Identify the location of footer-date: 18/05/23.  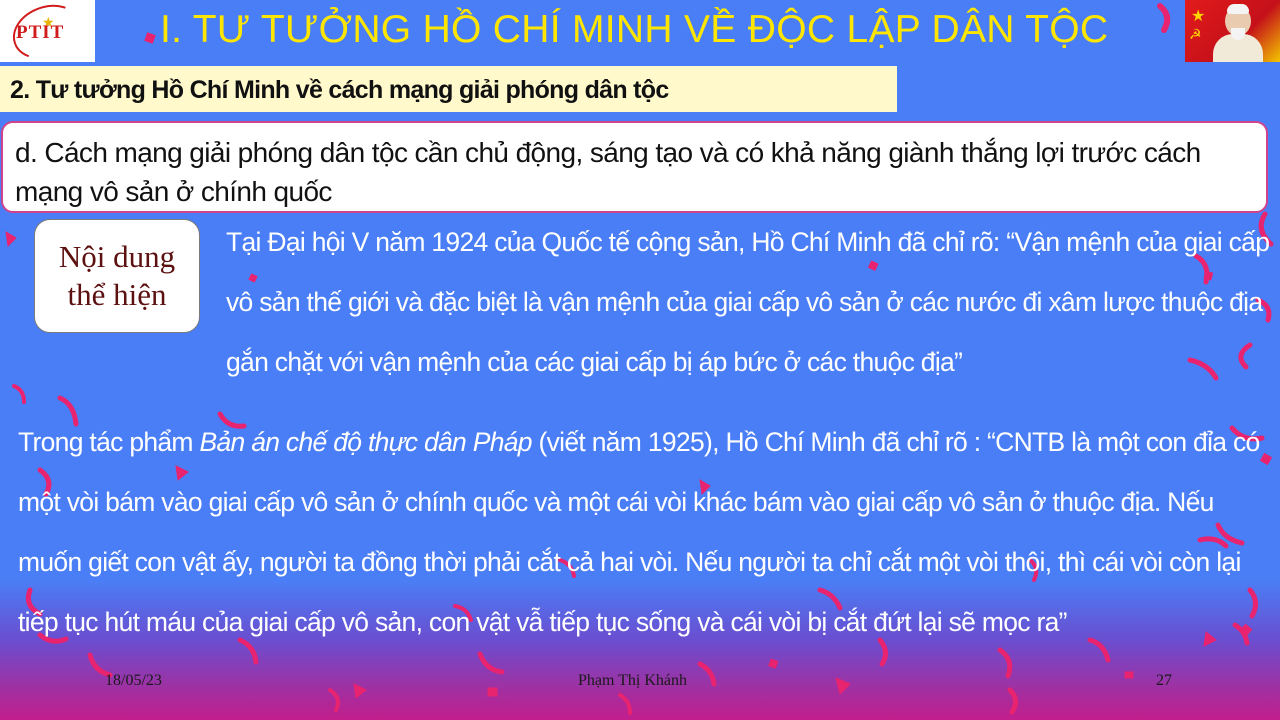
(133, 680).